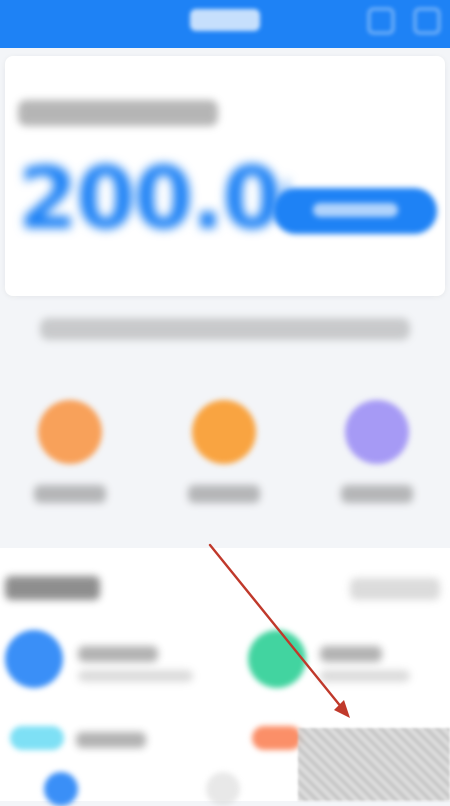 The height and width of the screenshot is (806, 450). Describe the element at coordinates (351, 654) in the screenshot. I see `service-2-label` at that location.